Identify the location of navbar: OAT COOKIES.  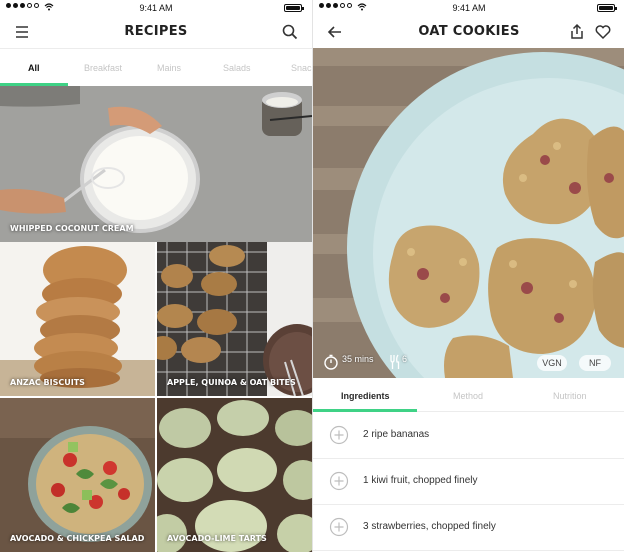
(468, 32).